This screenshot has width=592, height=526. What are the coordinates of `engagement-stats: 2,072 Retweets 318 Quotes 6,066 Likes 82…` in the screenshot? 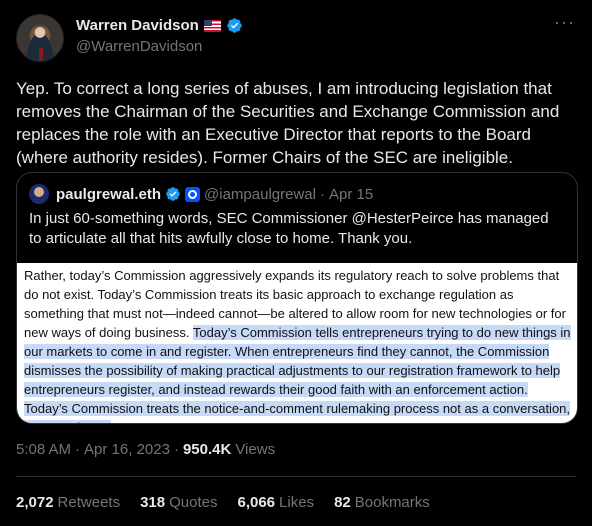 It's located at (223, 502).